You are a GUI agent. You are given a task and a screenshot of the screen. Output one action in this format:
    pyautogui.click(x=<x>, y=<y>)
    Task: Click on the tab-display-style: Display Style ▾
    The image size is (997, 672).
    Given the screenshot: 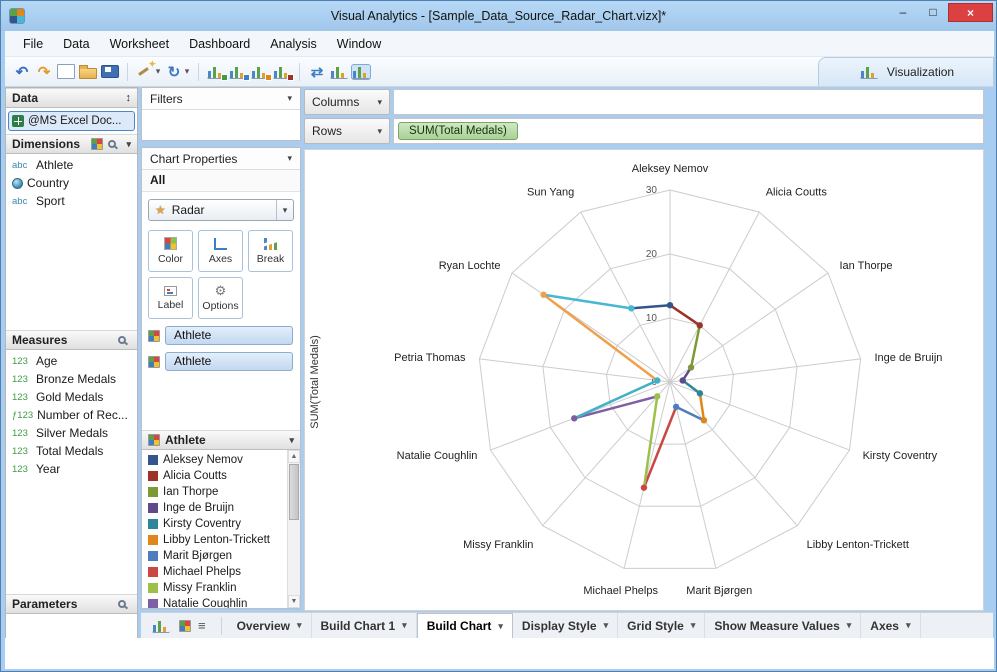 What is the action you would take?
    pyautogui.click(x=566, y=625)
    